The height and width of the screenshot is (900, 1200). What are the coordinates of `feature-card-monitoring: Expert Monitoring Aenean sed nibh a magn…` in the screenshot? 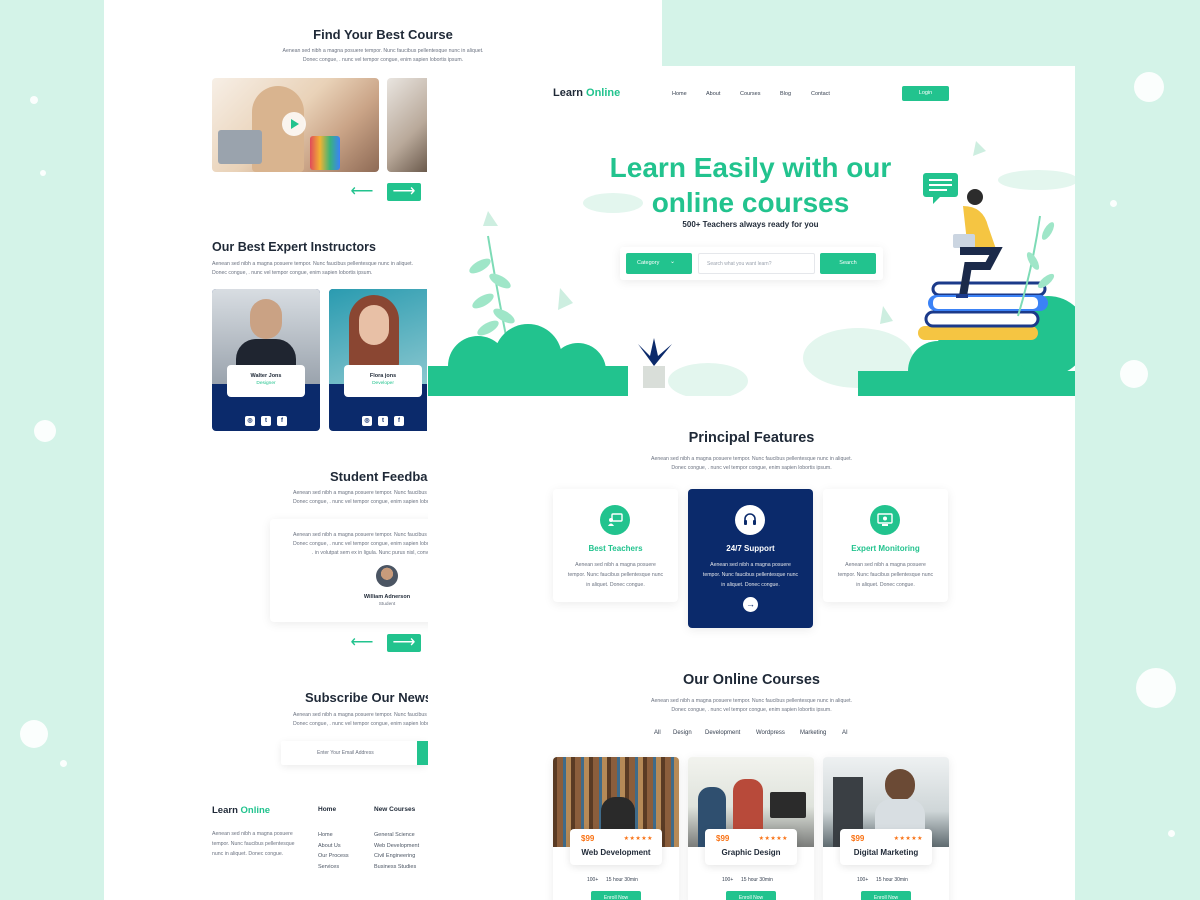 It's located at (885, 545).